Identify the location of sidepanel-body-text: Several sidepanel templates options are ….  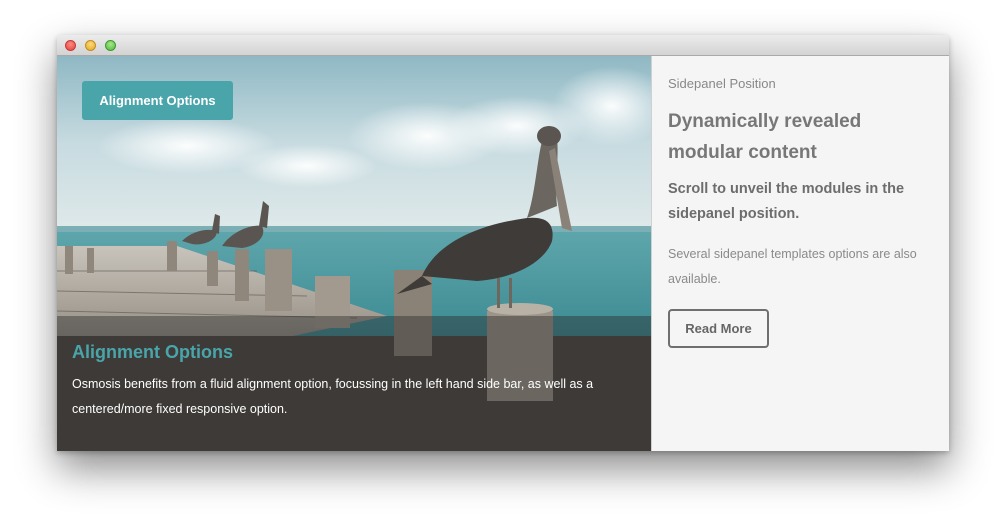
(792, 266).